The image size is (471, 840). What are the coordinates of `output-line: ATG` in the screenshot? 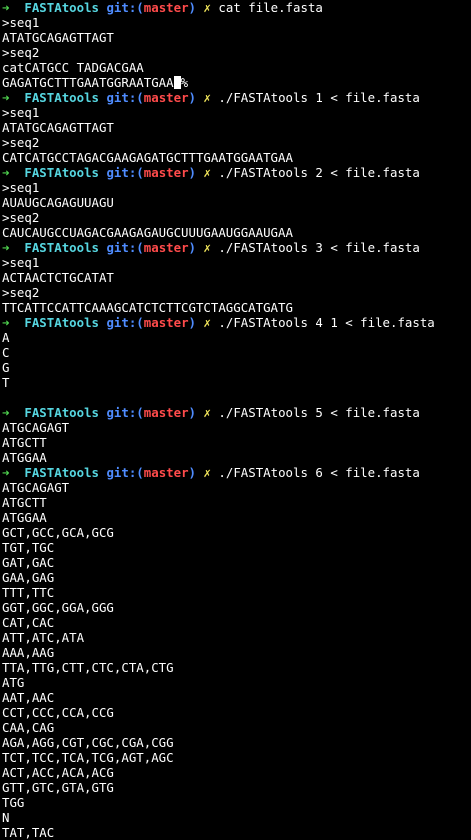 It's located at (236, 682).